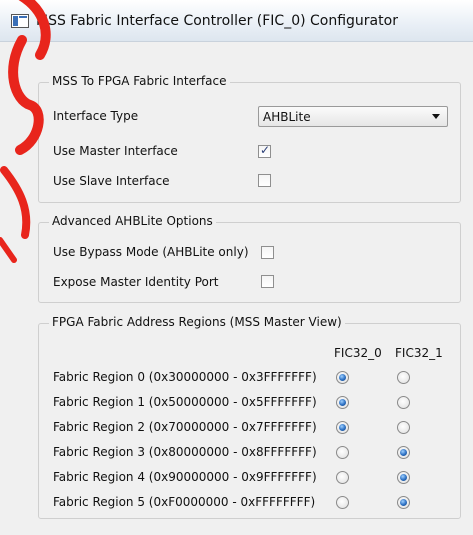  I want to click on use-slave-interface-label: Use Slave Interface, so click(111, 181).